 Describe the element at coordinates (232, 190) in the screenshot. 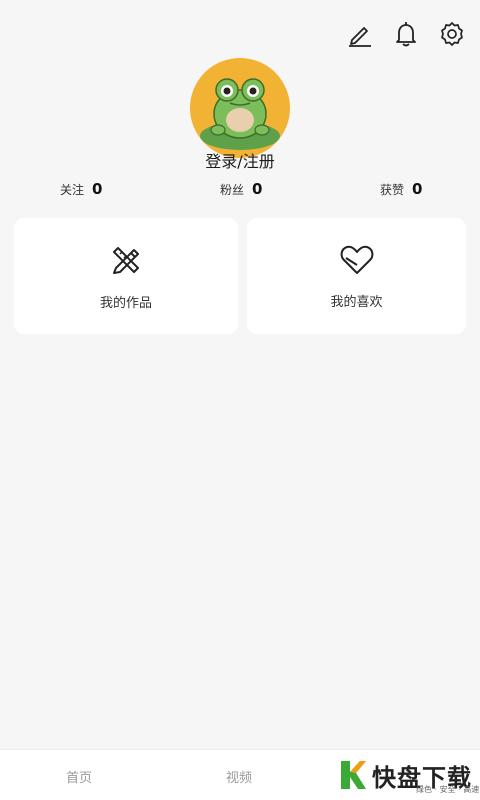

I see `stat-fans-label: 粉丝` at that location.